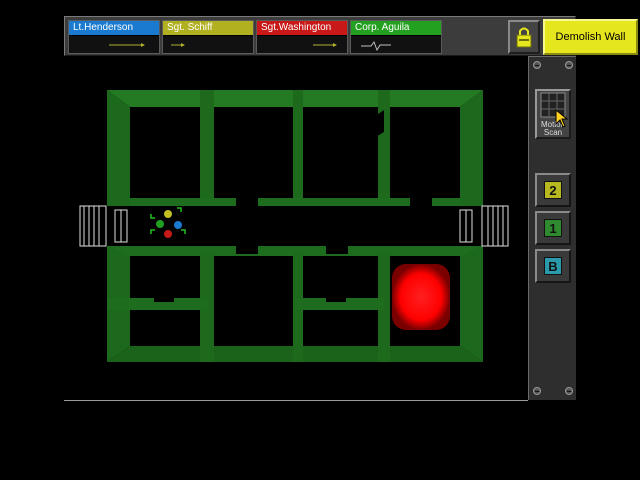 The height and width of the screenshot is (480, 640). I want to click on squad-member-name: Sgt. Schiff, so click(208, 28).